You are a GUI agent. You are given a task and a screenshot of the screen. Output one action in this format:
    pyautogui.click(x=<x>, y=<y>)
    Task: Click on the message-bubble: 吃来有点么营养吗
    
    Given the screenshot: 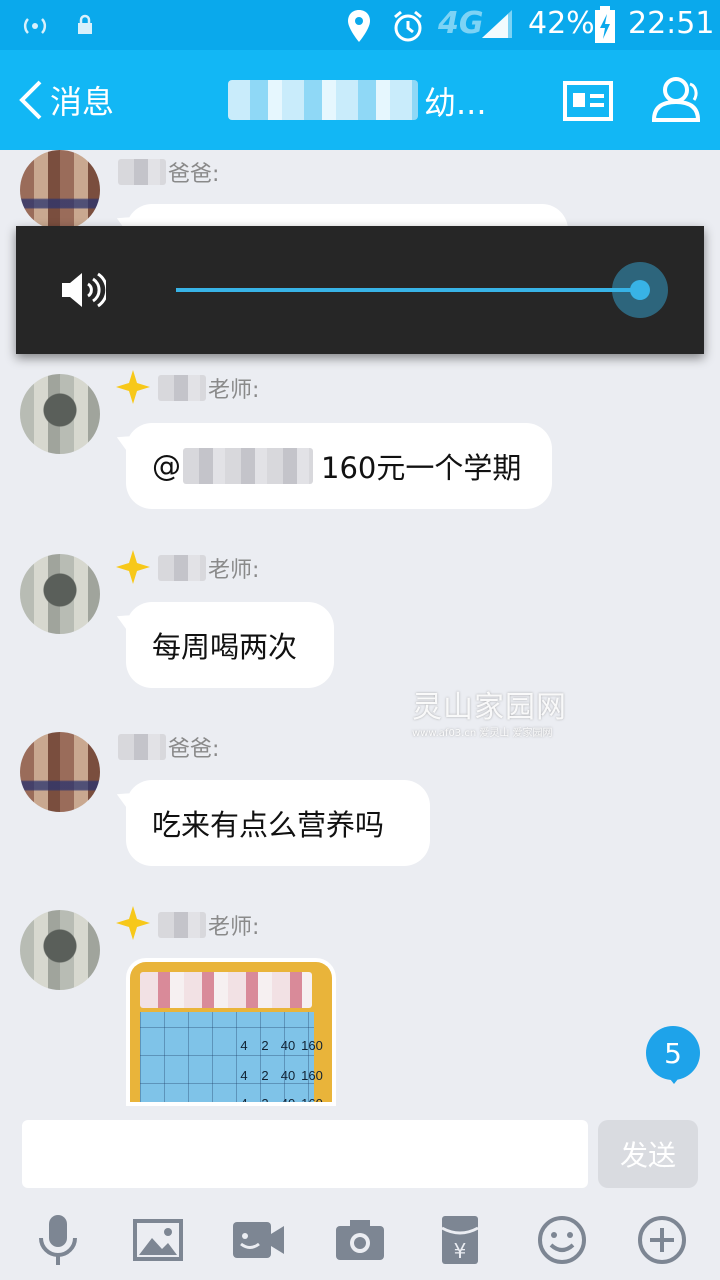 What is the action you would take?
    pyautogui.click(x=278, y=823)
    